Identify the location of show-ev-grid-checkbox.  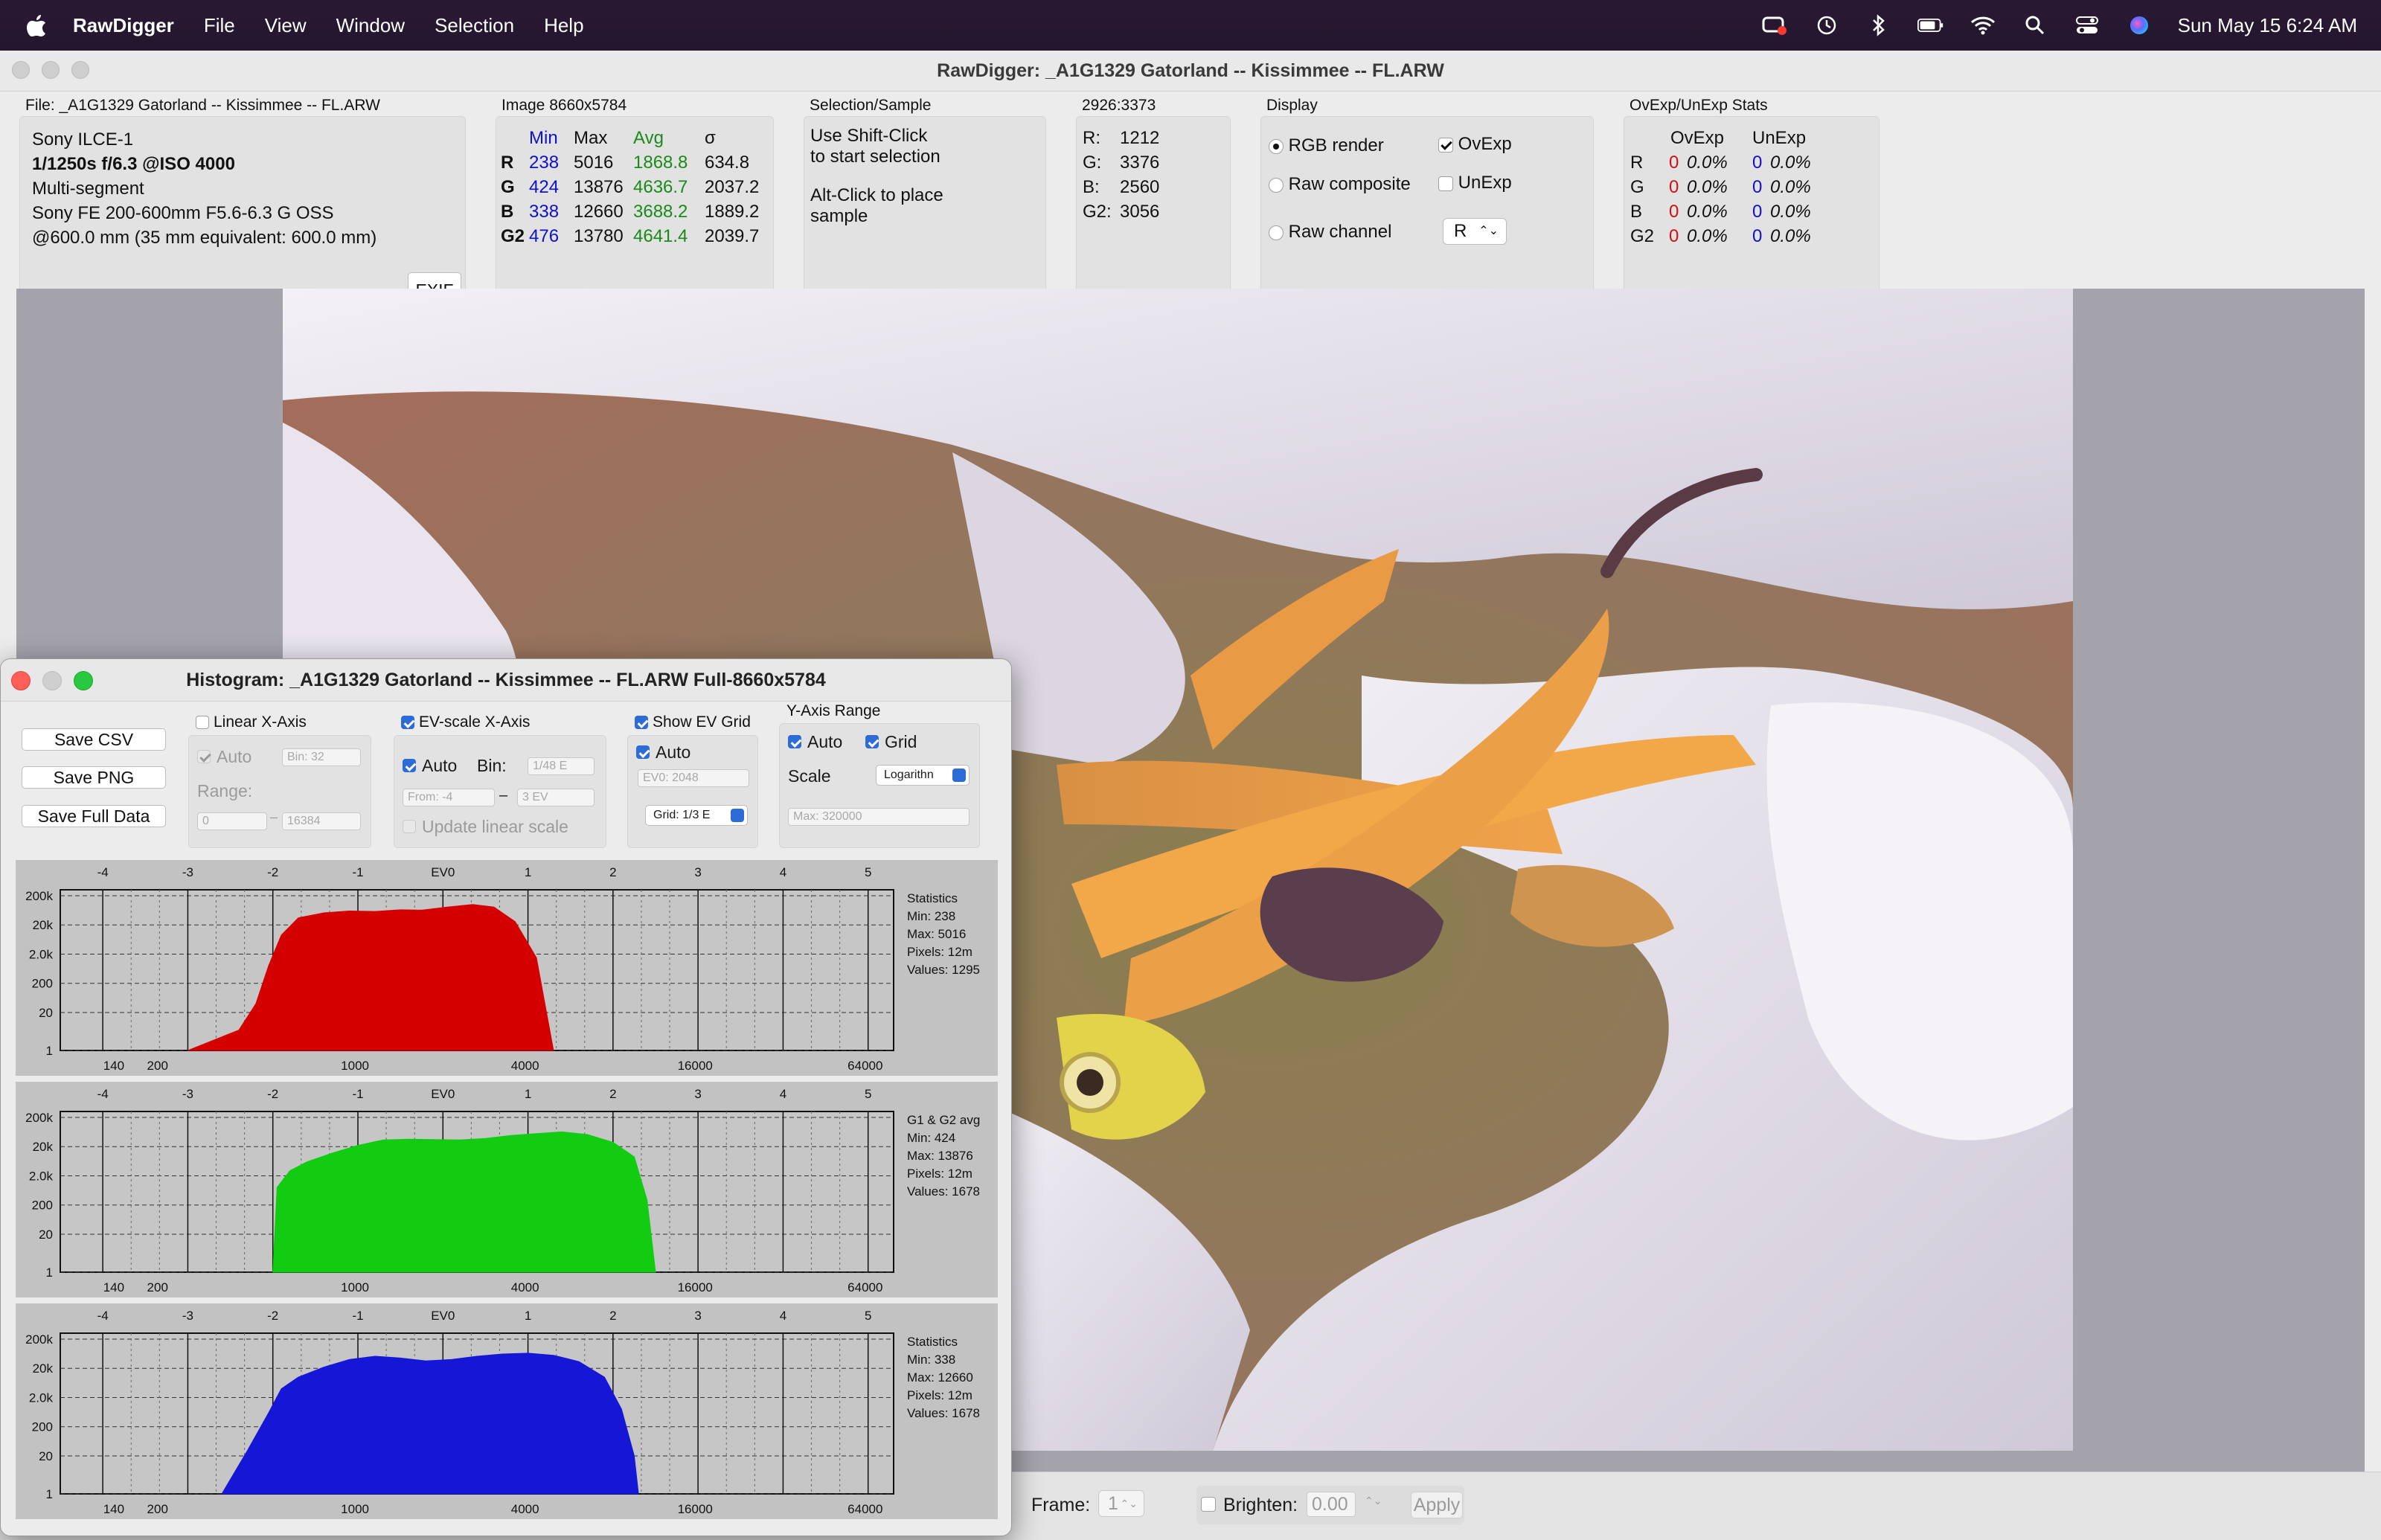
(641, 722).